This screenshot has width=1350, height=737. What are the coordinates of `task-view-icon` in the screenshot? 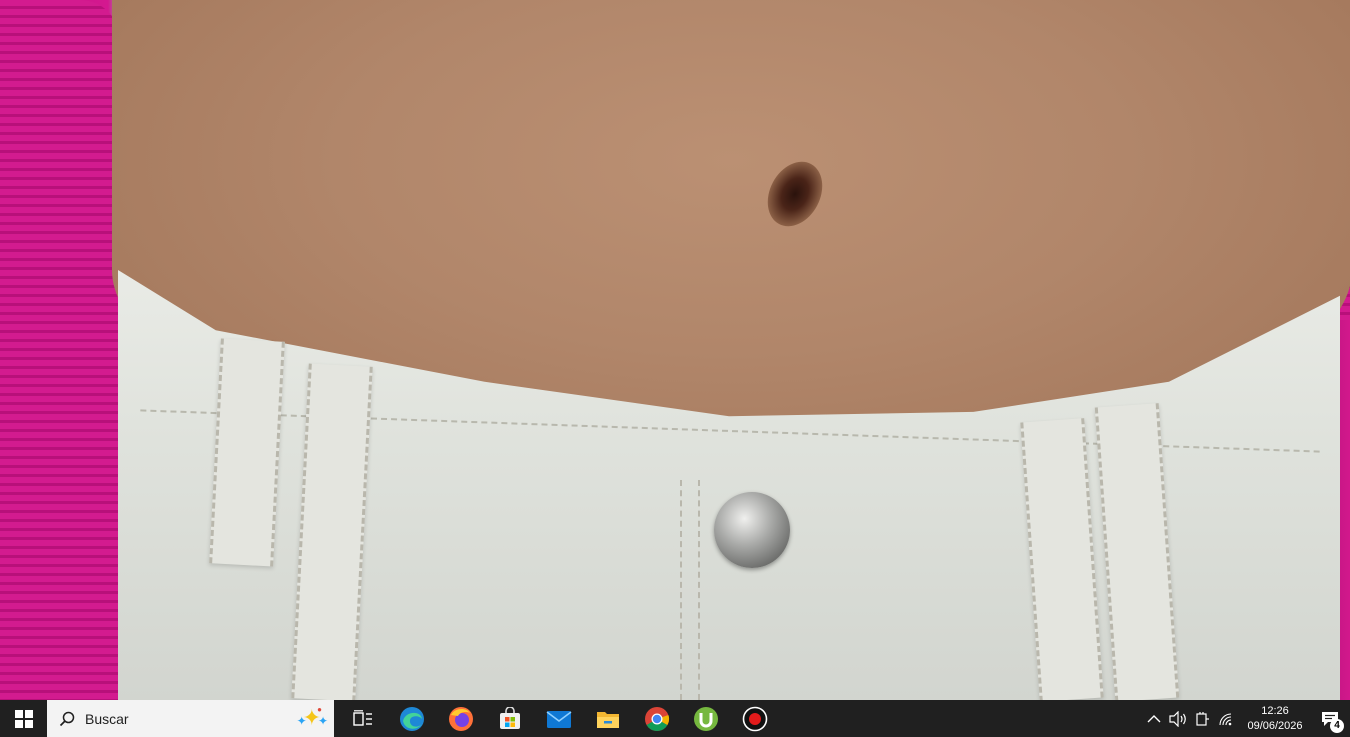 It's located at (362, 717).